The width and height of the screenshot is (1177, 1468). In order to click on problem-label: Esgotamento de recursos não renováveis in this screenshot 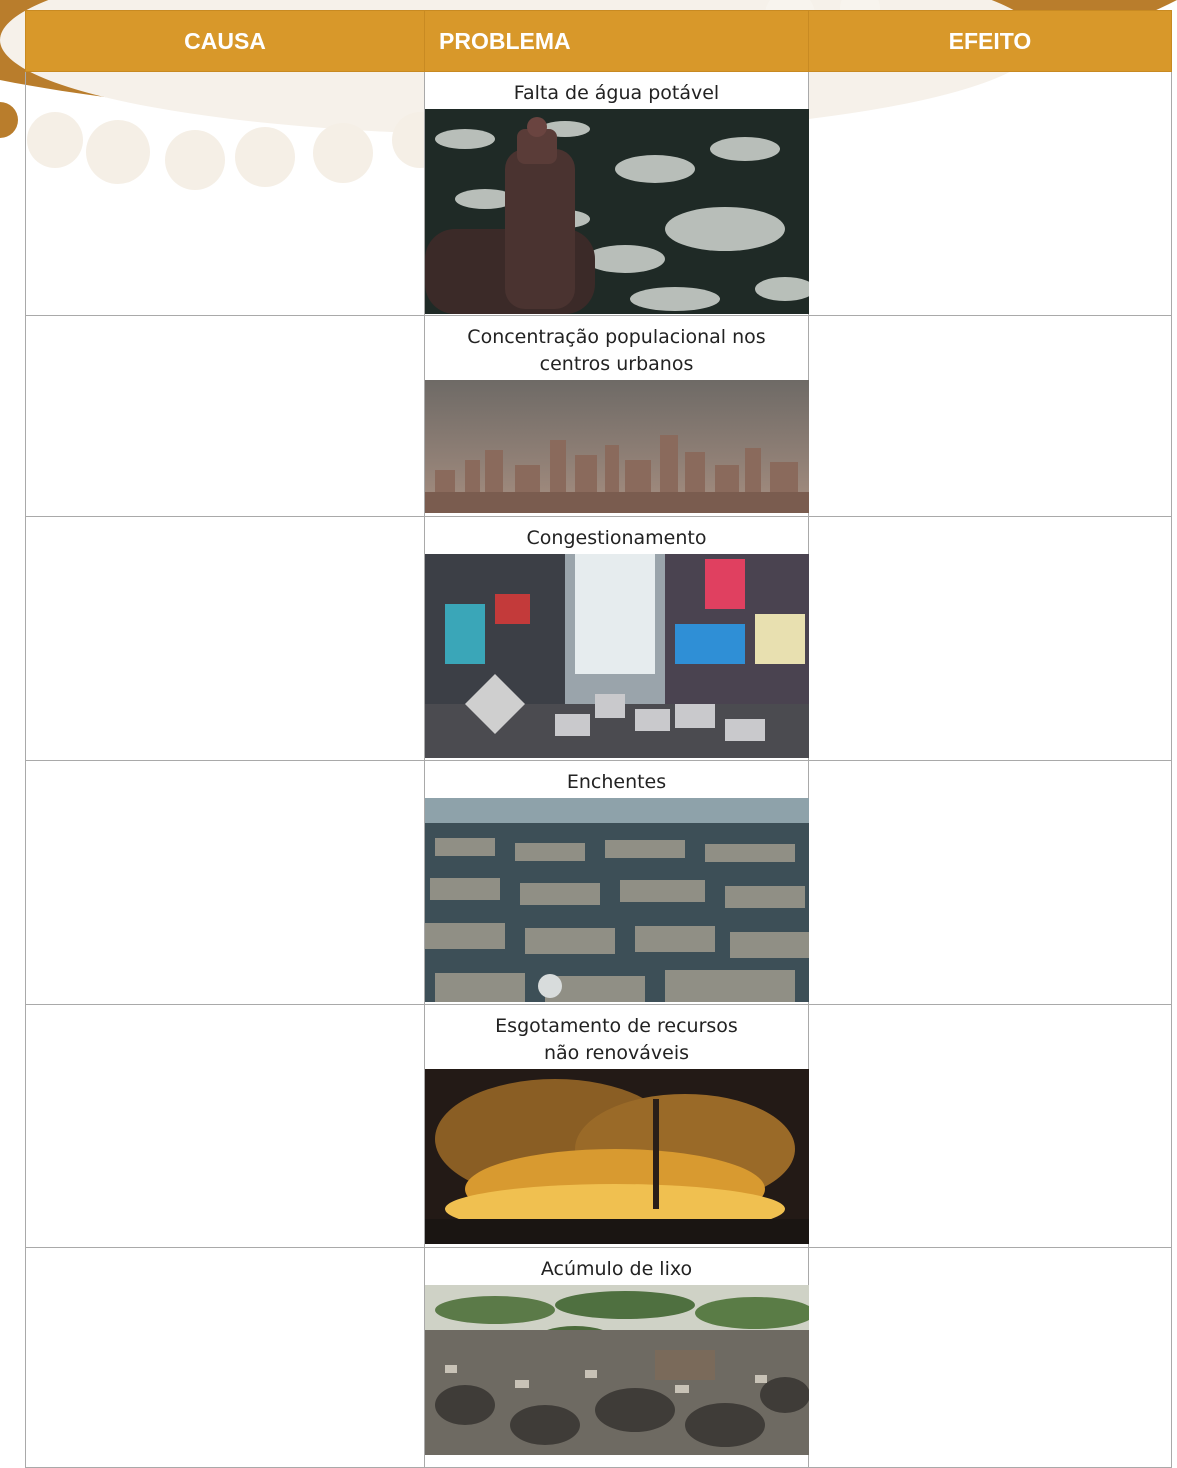, I will do `click(616, 1039)`.